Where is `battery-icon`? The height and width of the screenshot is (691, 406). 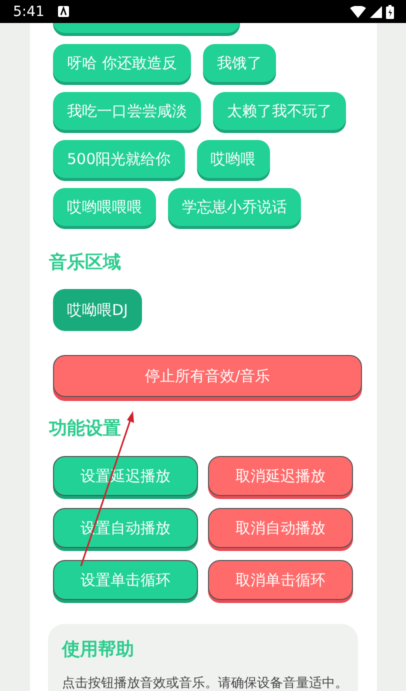 battery-icon is located at coordinates (390, 11).